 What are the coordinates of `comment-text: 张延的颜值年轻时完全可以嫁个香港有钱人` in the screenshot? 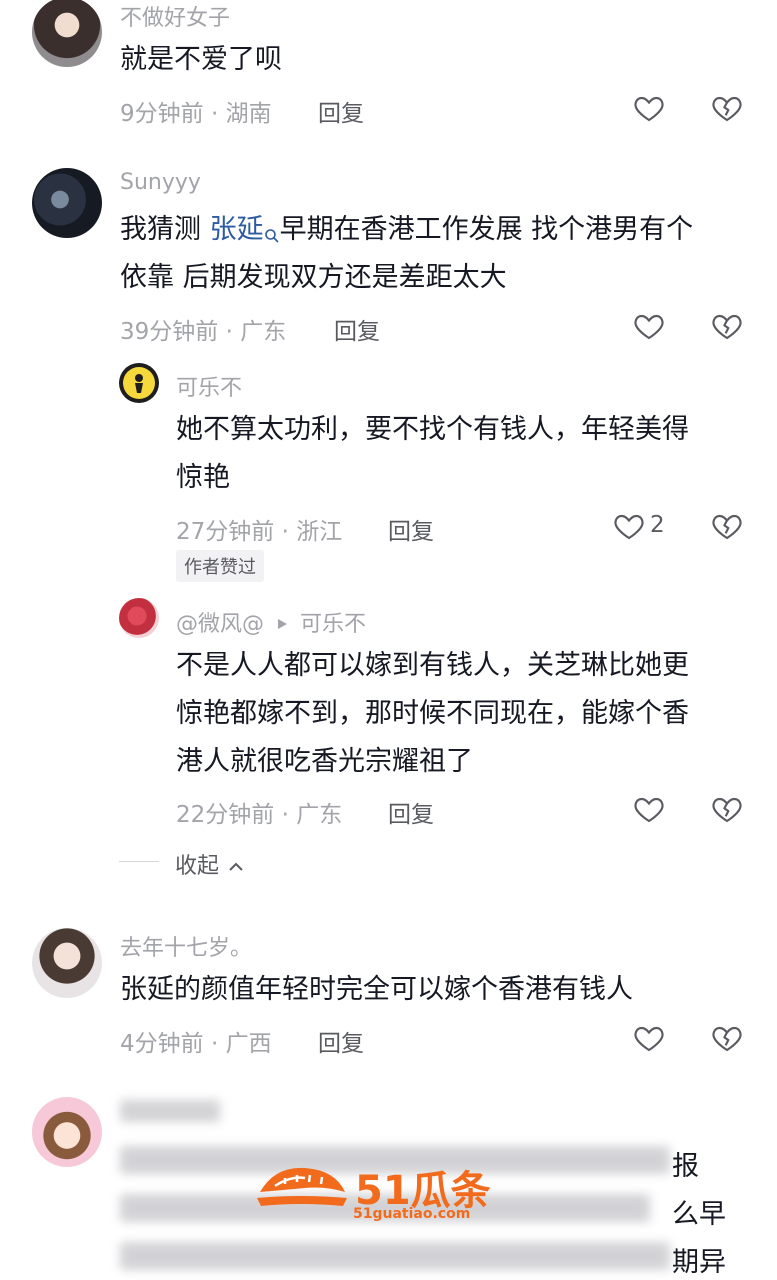 It's located at (376, 989).